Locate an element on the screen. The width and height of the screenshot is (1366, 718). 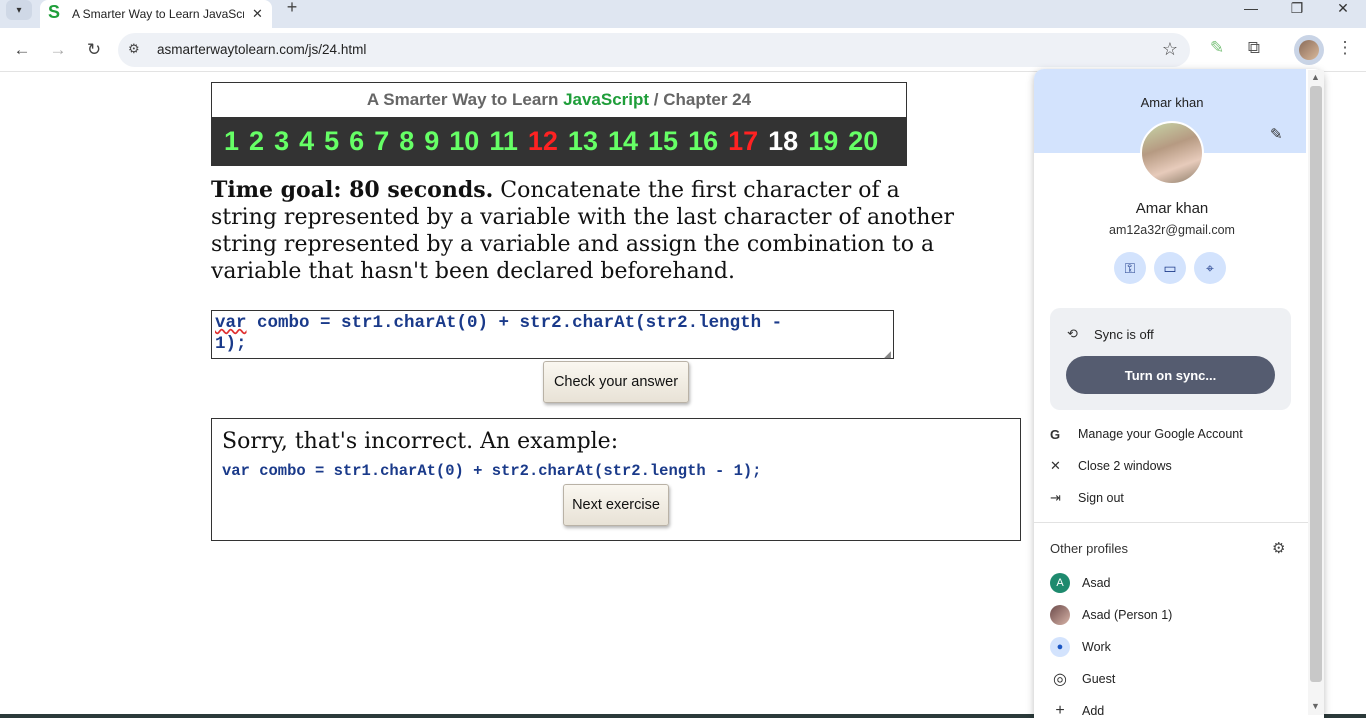
close-icon: ✕ is located at coordinates (1055, 465).